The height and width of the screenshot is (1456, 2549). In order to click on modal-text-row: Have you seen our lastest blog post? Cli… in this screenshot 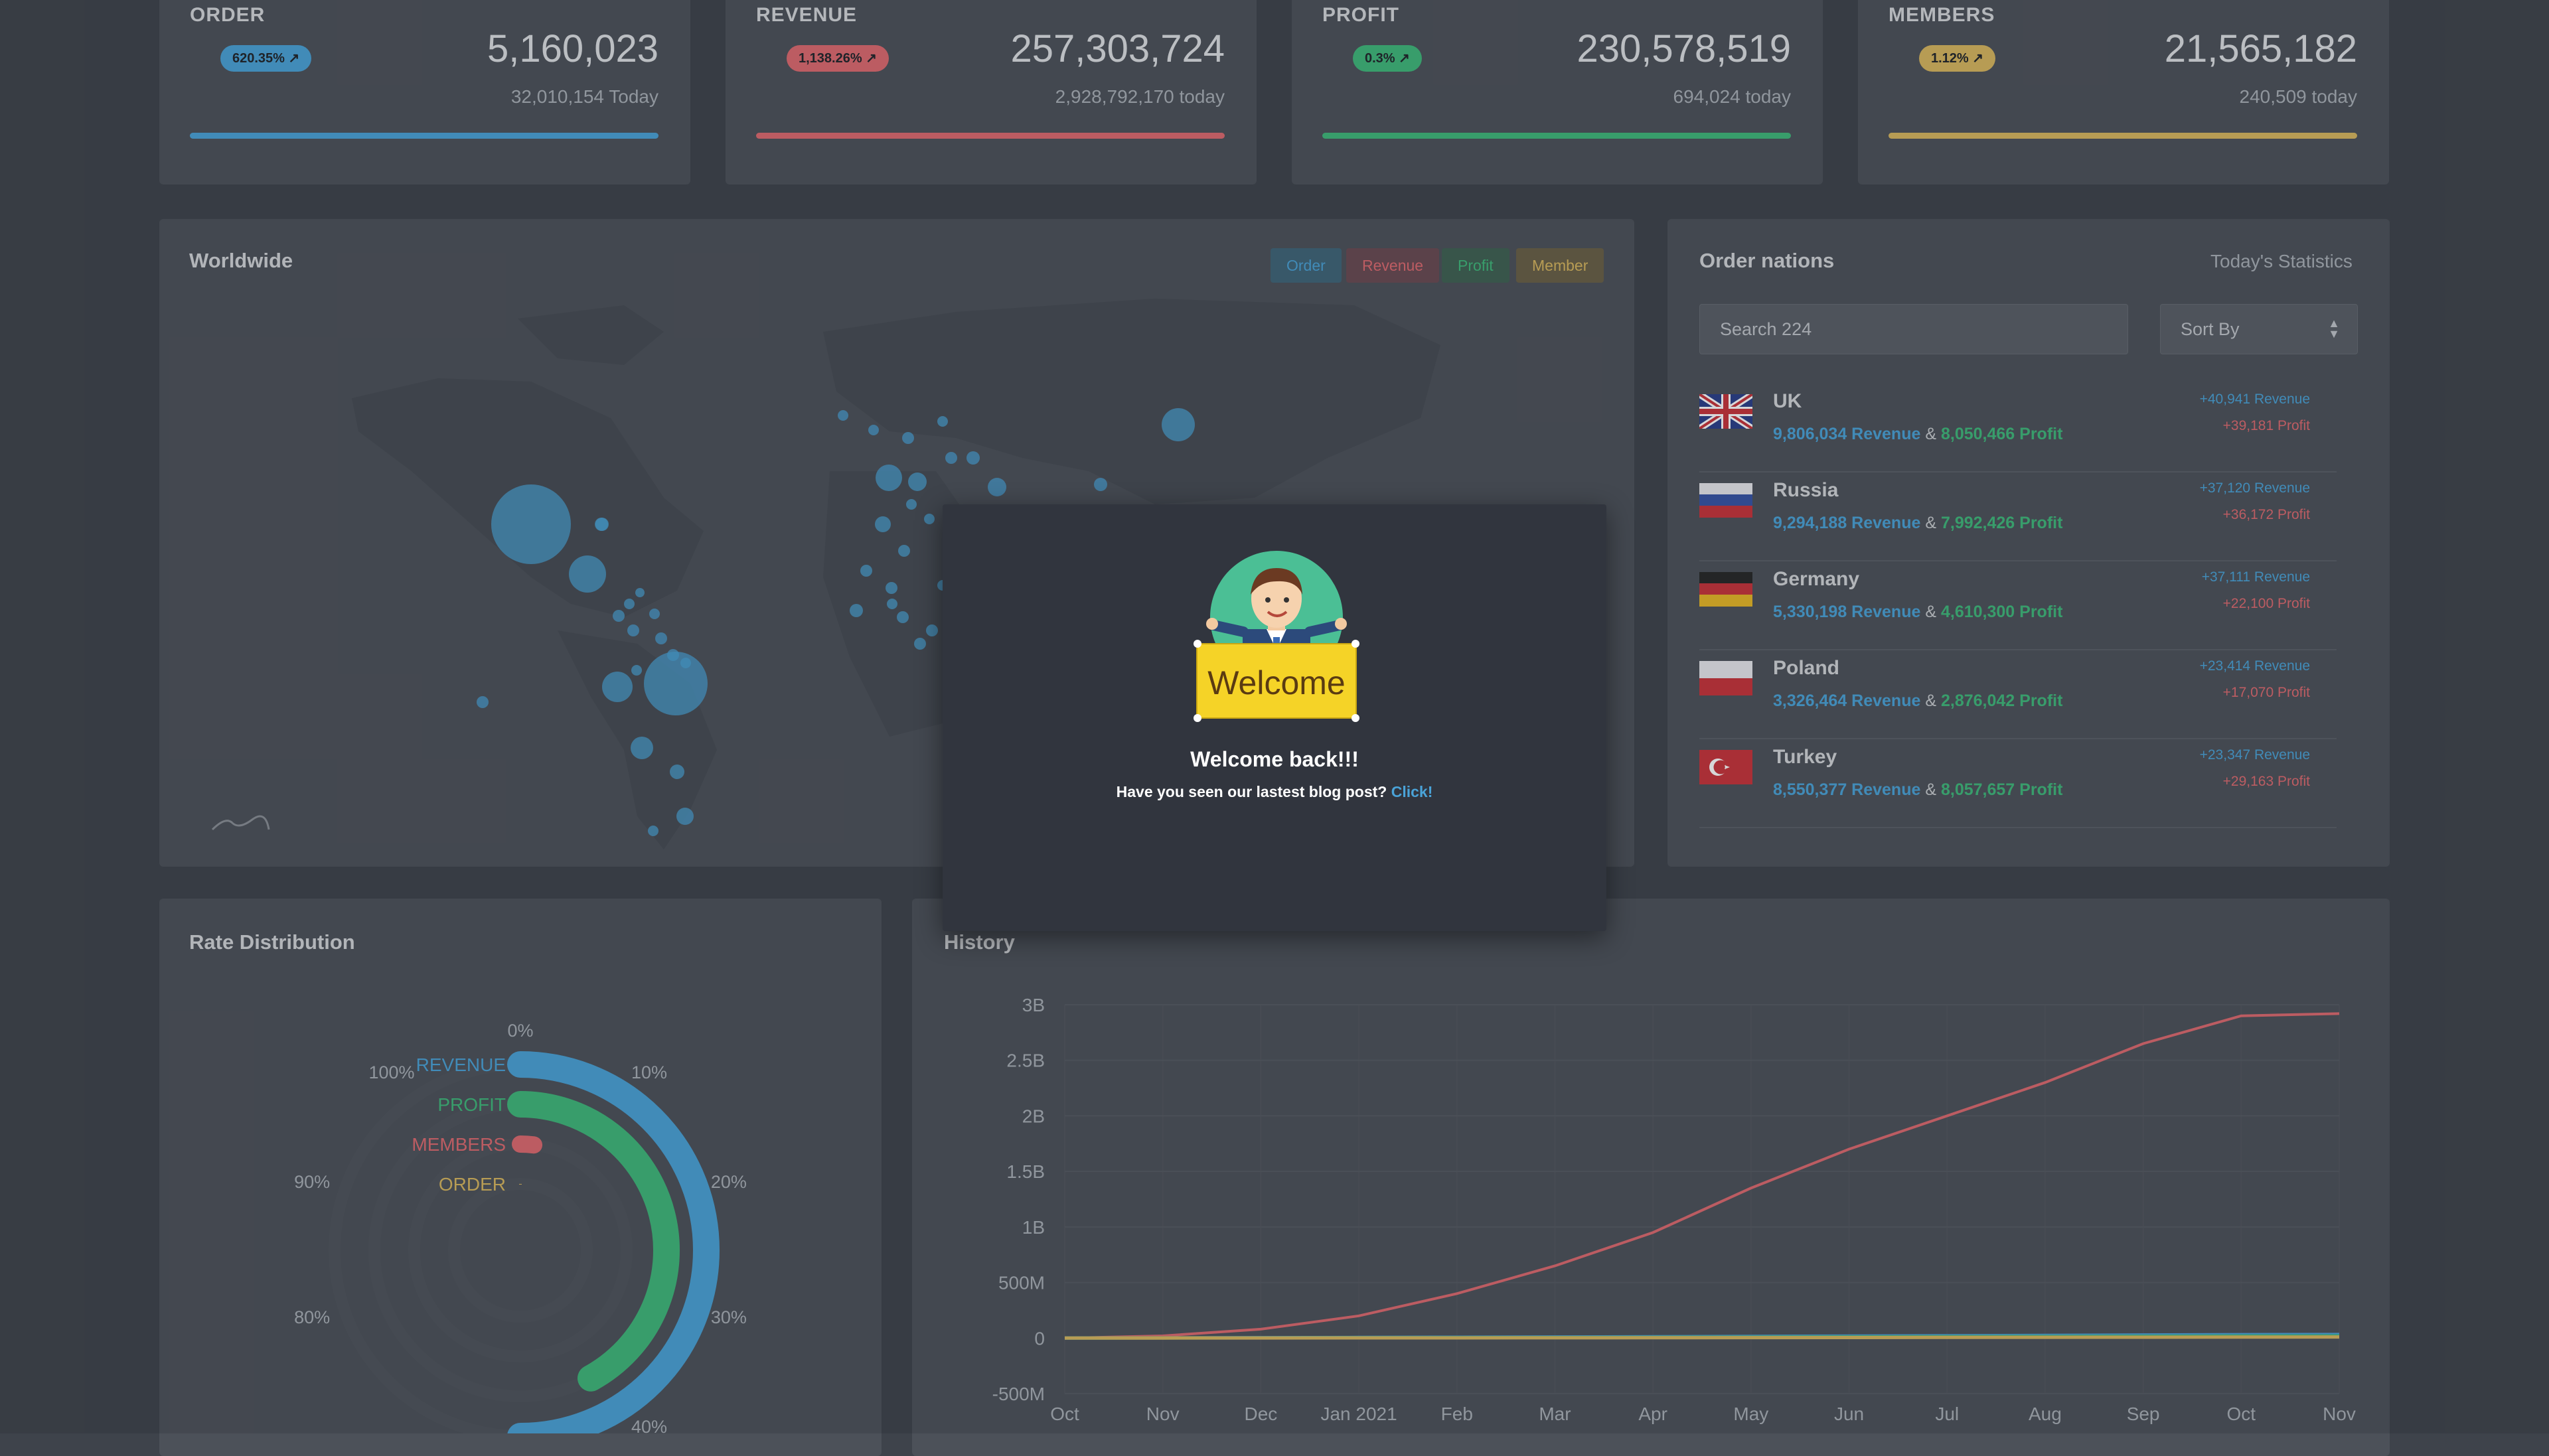, I will do `click(1274, 792)`.